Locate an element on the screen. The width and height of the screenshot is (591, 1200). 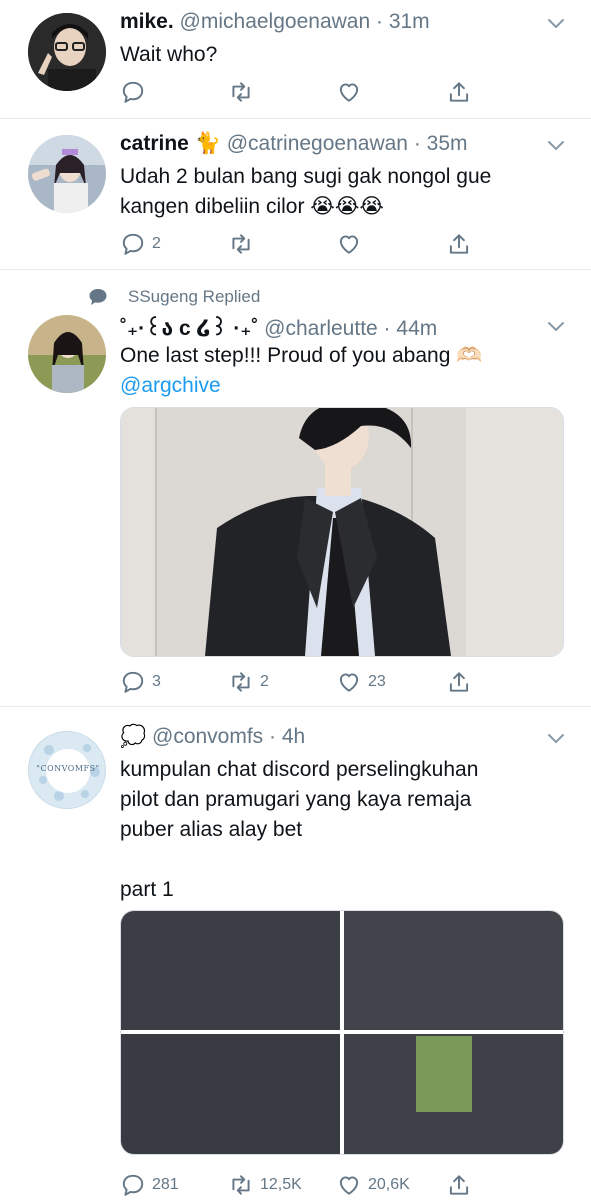
tweet-actions: 281 12,5K 20,6K is located at coordinates (330, 1185).